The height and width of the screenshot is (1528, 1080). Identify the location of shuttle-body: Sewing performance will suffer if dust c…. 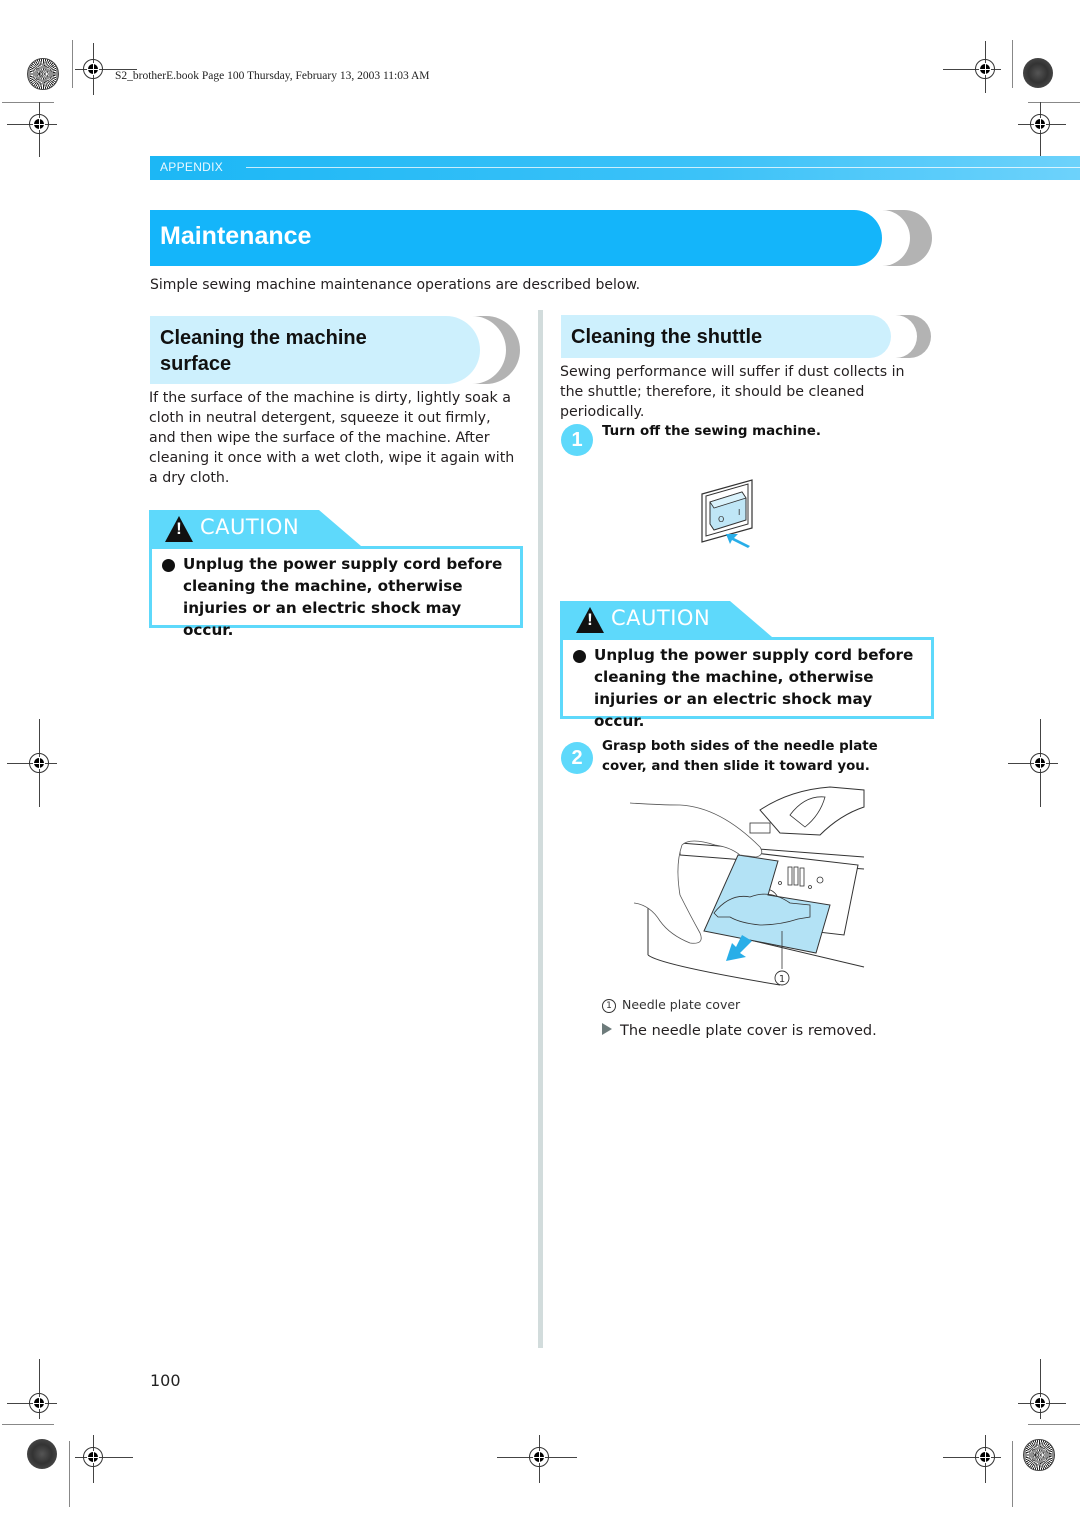
(732, 392).